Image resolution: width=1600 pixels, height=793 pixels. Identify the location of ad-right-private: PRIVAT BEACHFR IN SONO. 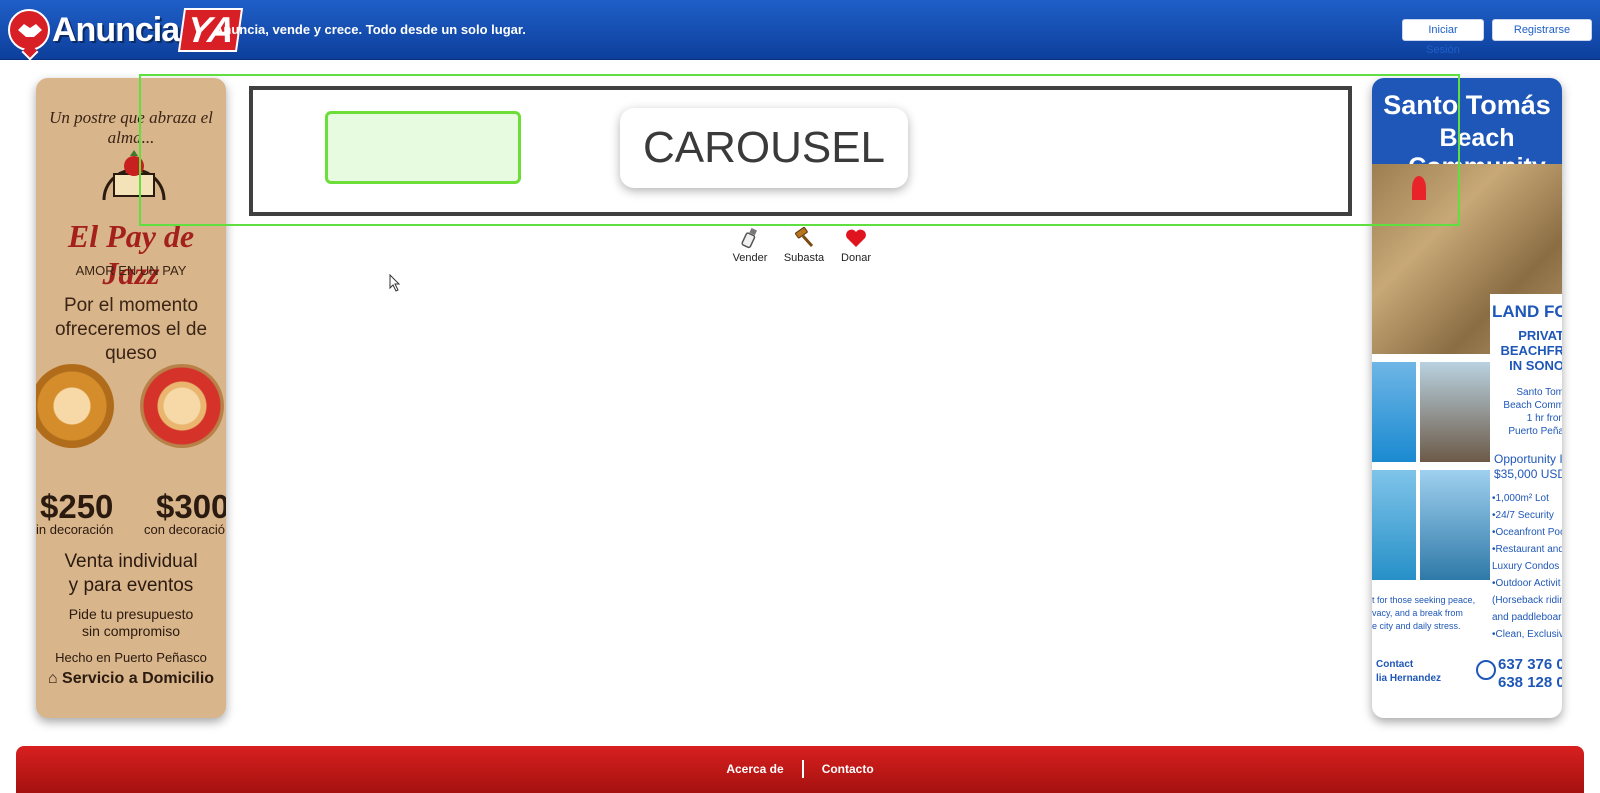
(1528, 350).